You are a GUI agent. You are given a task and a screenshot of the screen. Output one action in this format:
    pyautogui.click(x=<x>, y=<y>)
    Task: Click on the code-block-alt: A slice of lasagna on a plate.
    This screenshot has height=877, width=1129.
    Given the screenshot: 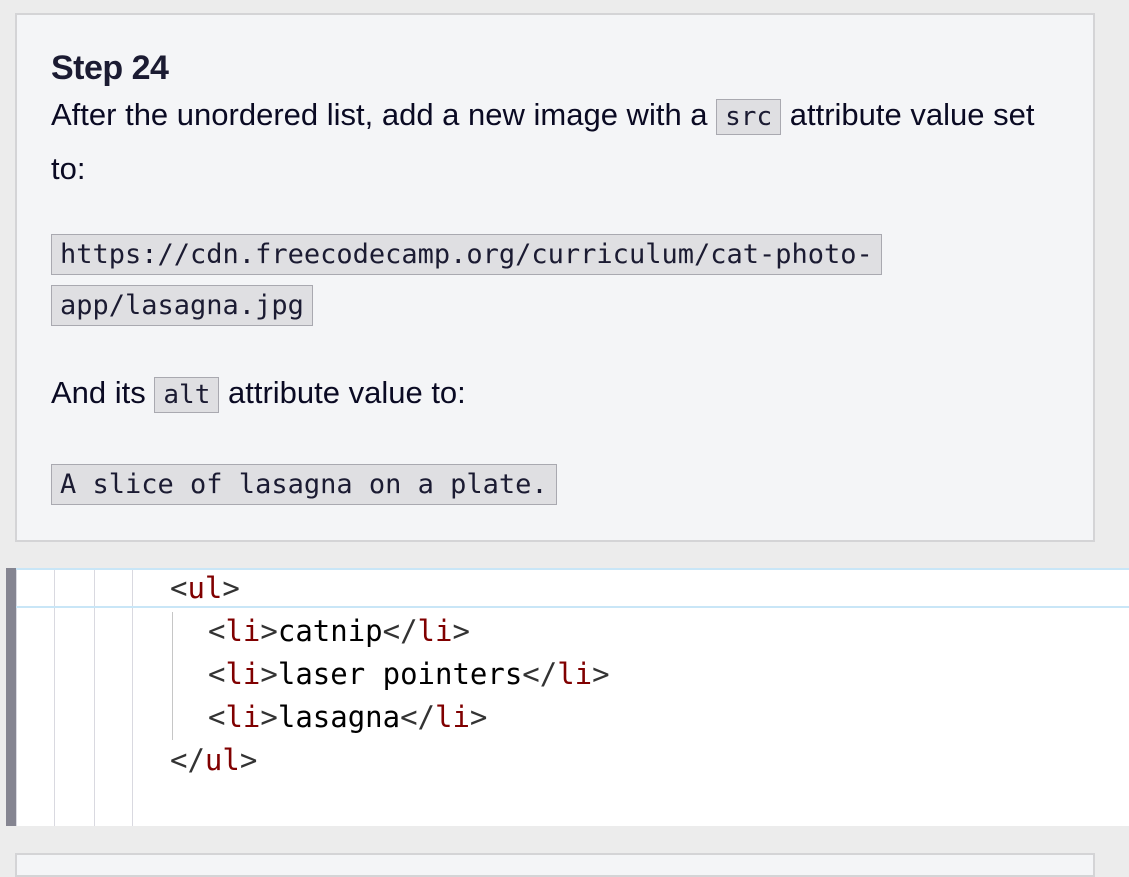 What is the action you would take?
    pyautogui.click(x=304, y=484)
    